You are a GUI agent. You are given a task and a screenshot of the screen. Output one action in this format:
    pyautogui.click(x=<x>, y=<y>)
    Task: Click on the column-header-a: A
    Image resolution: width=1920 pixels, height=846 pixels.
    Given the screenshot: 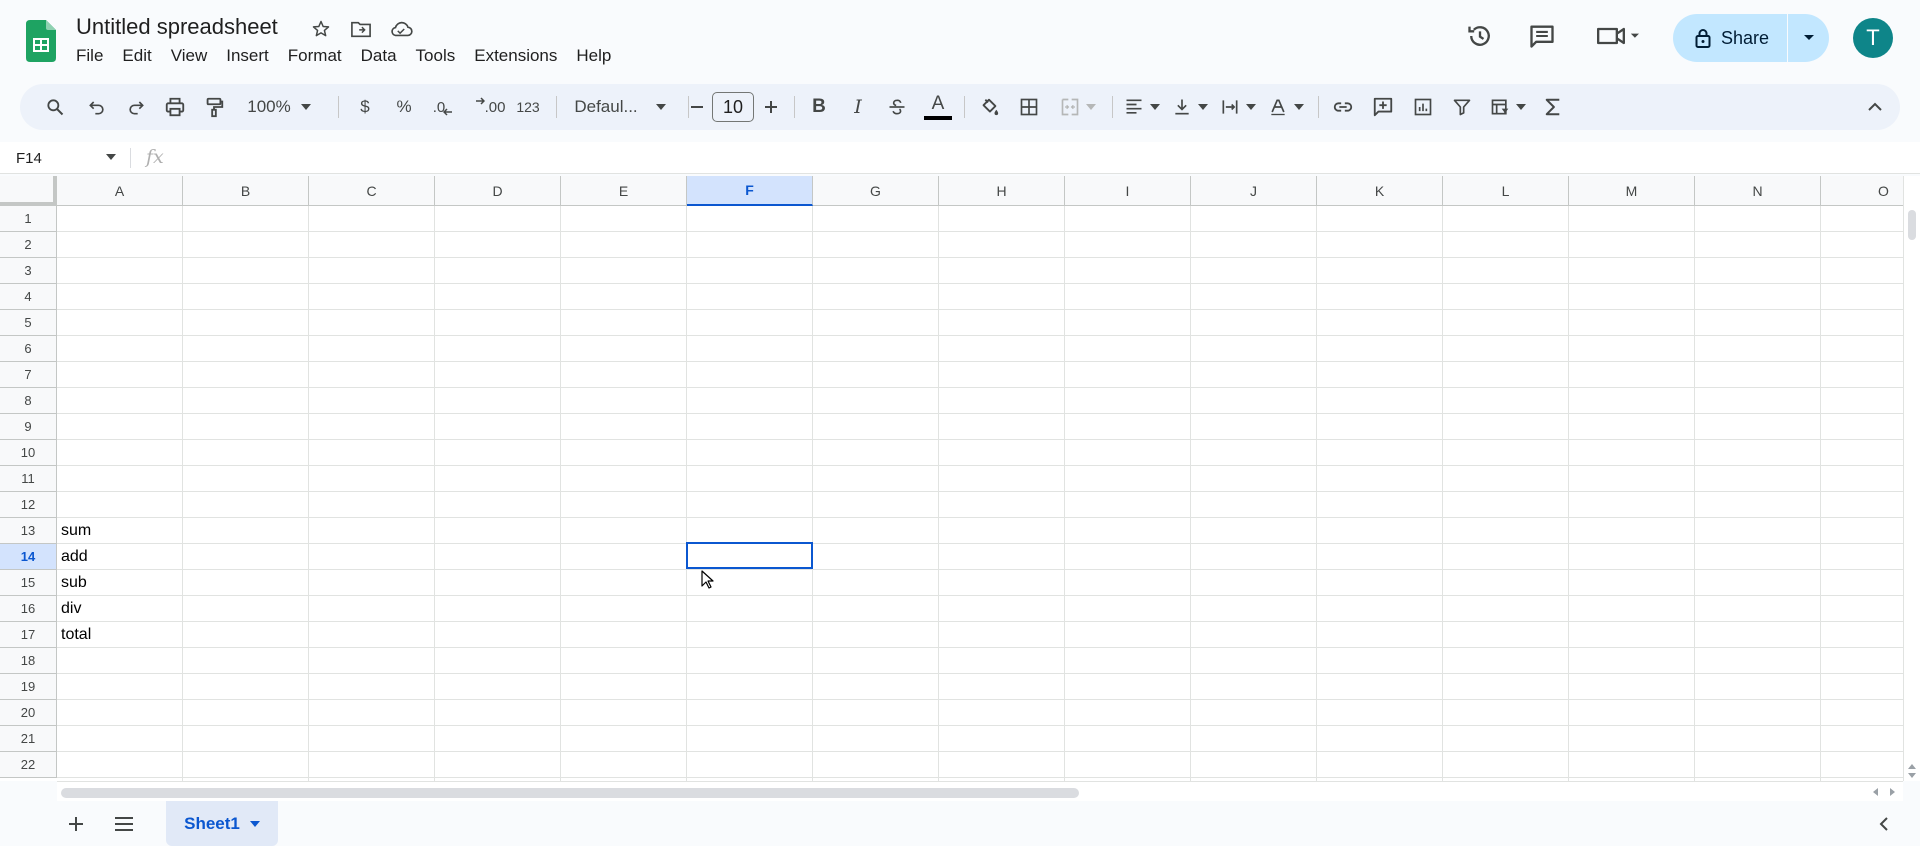 What is the action you would take?
    pyautogui.click(x=120, y=191)
    